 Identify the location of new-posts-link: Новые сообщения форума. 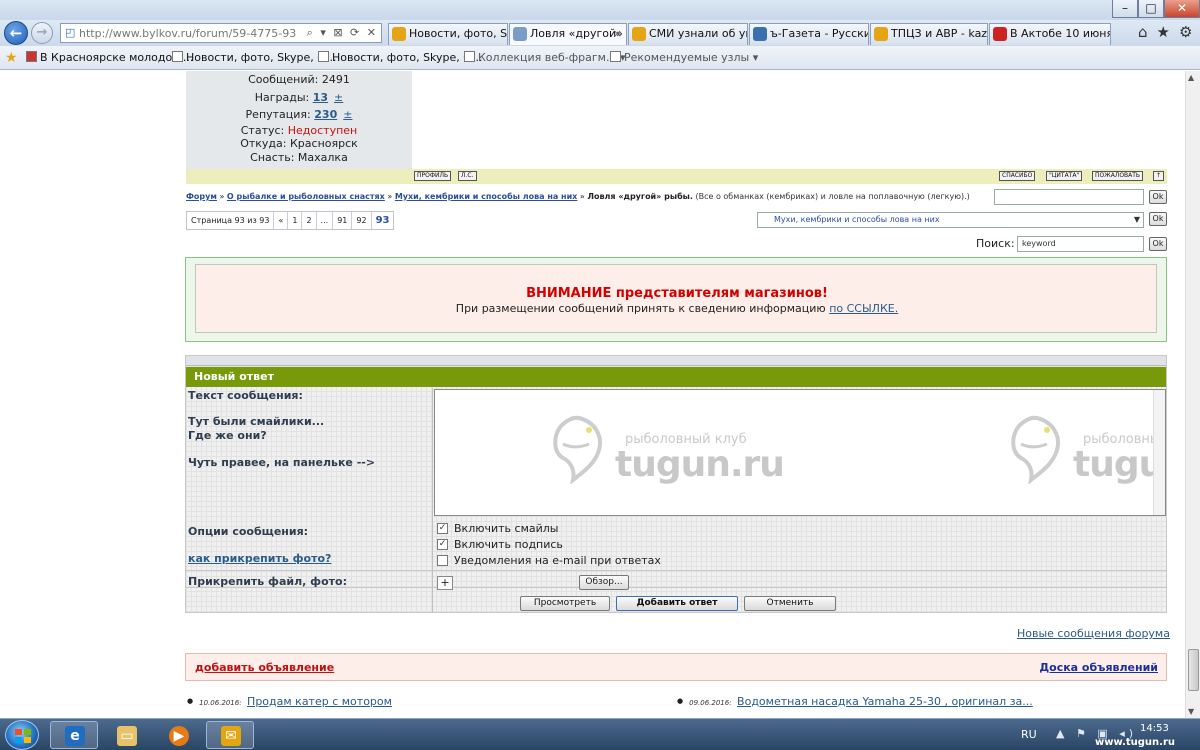
(1093, 633).